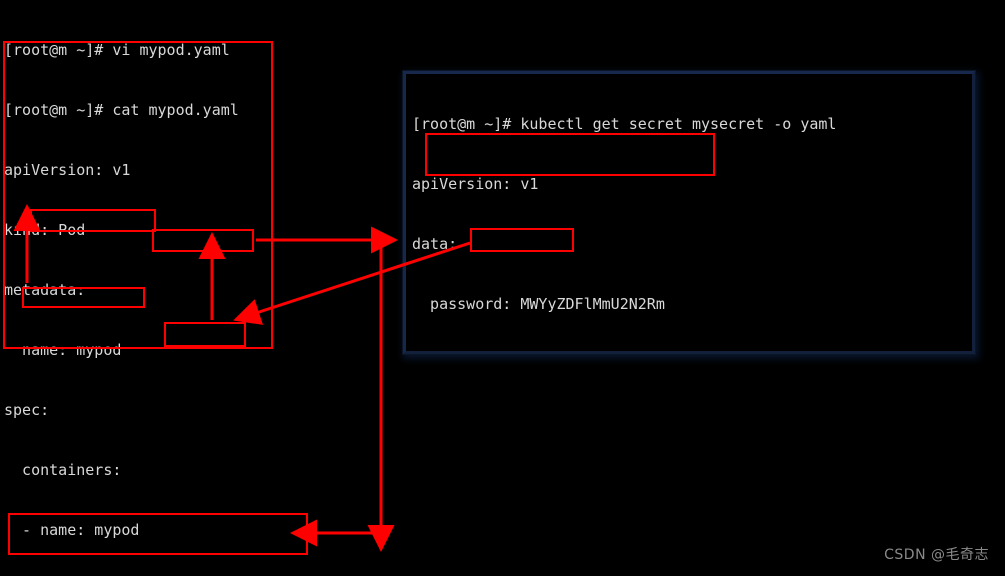 The height and width of the screenshot is (576, 1005). I want to click on terminal-line: spec:, so click(27, 410).